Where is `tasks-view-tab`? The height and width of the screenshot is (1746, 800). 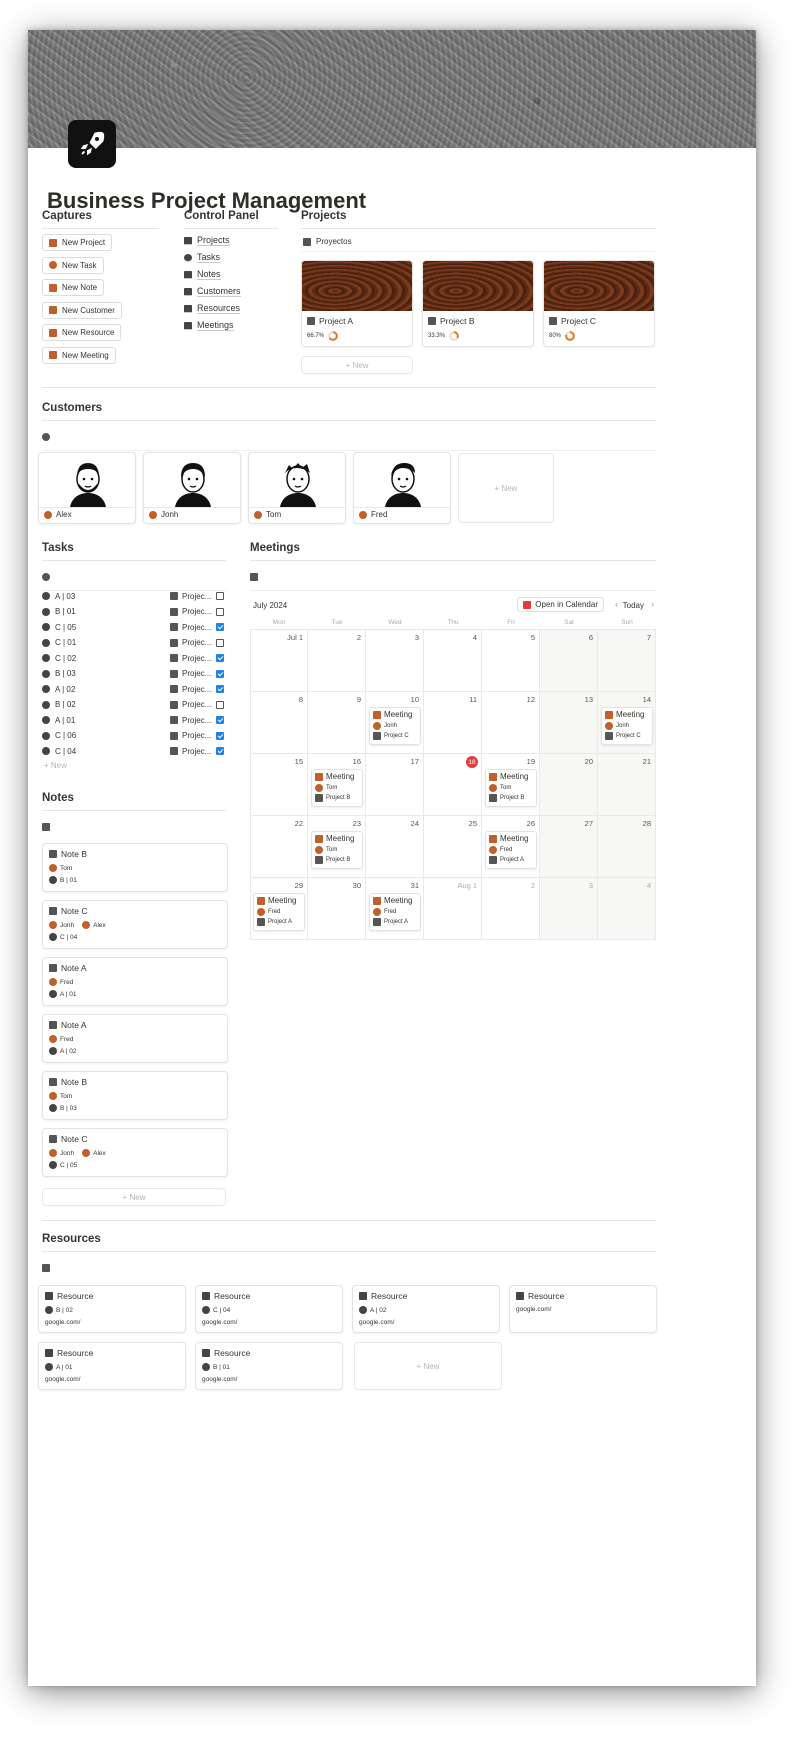
tasks-view-tab is located at coordinates (134, 576).